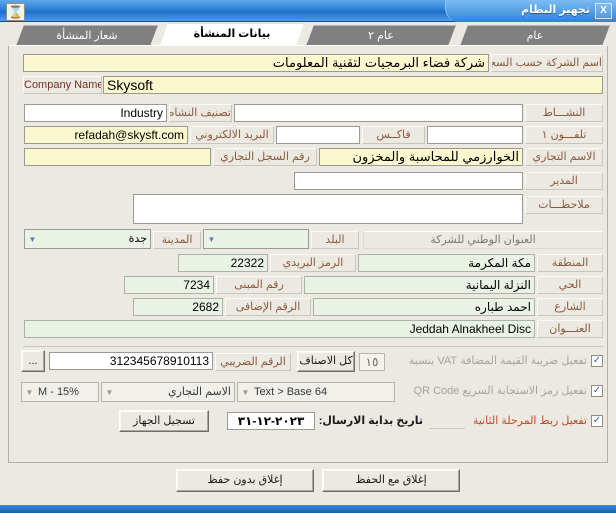  I want to click on city-value: جدة, so click(137, 239).